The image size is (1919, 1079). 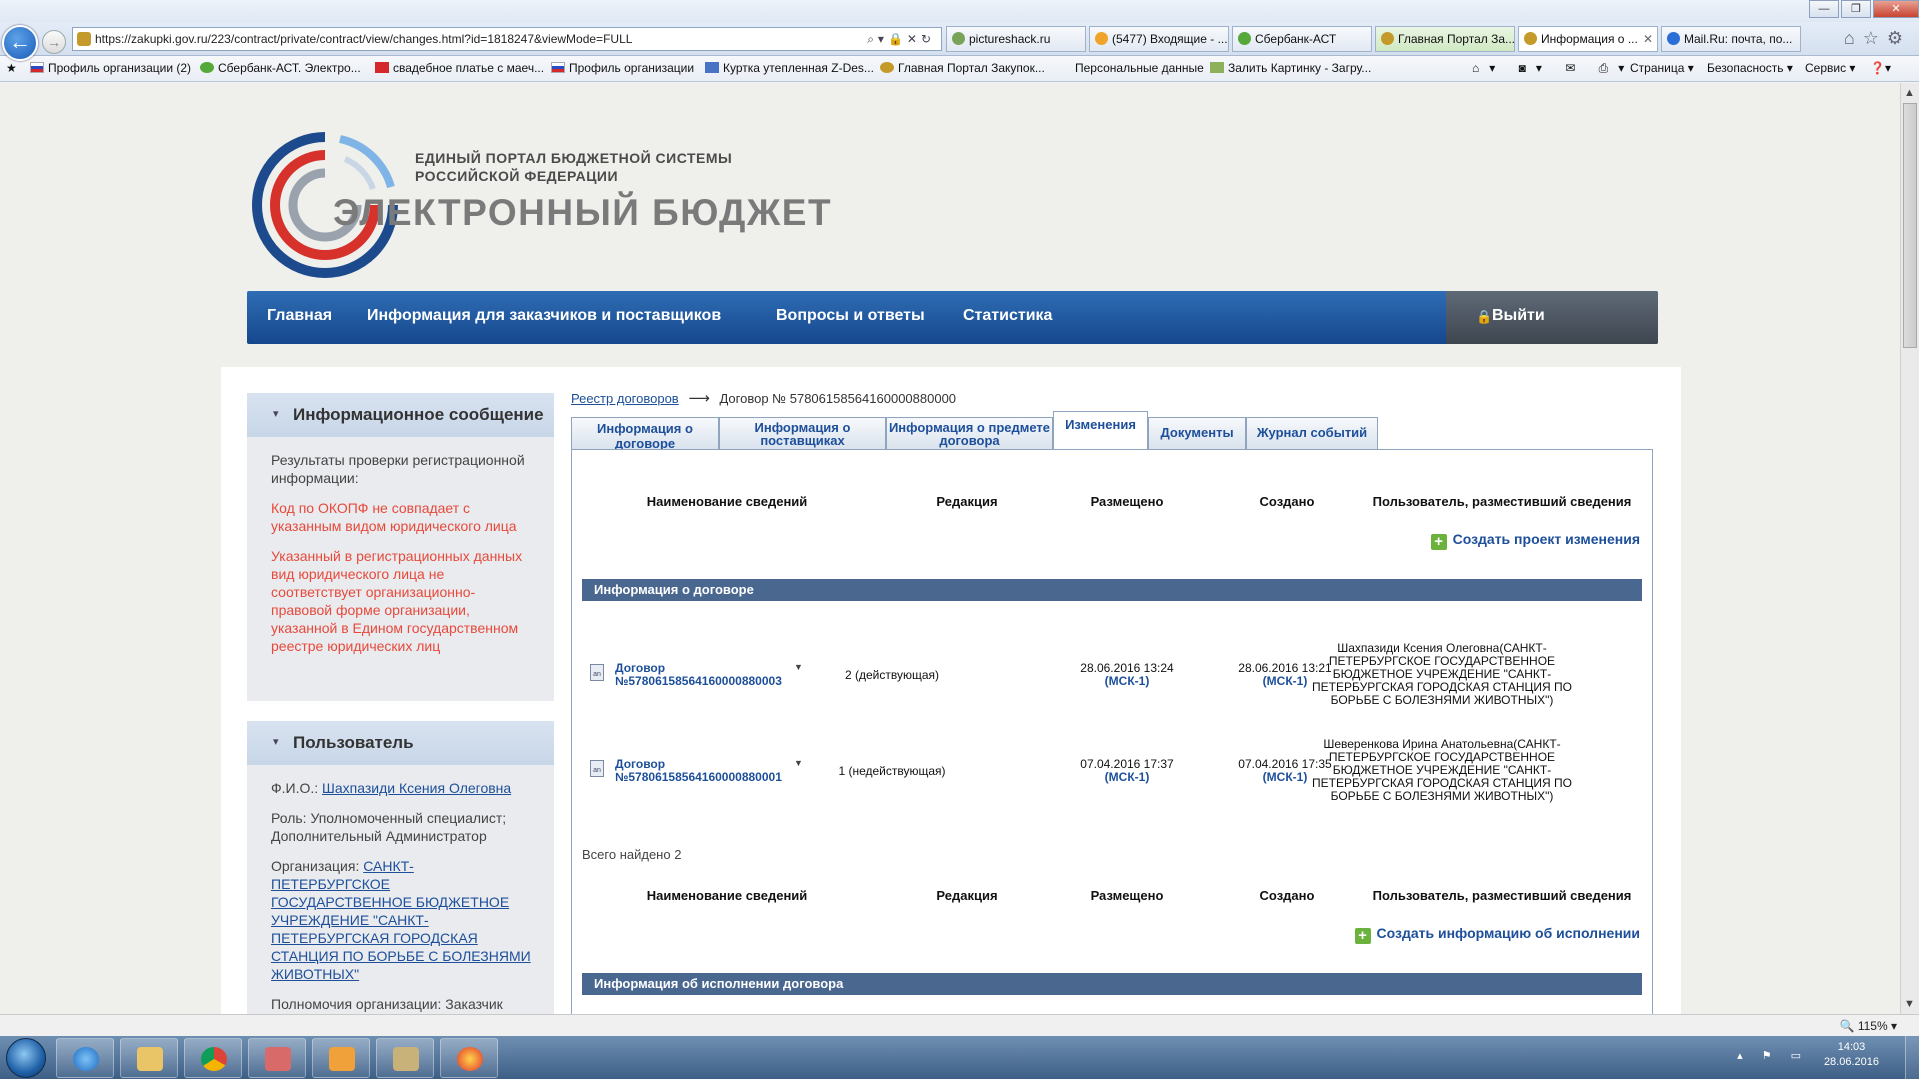 What do you see at coordinates (1896, 9) in the screenshot?
I see `close-button: ✕` at bounding box center [1896, 9].